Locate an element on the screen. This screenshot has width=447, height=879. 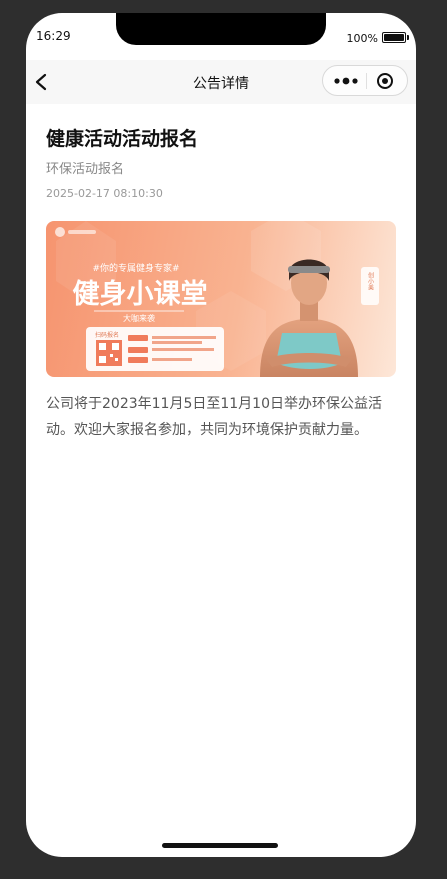
capsule-divider is located at coordinates (366, 81).